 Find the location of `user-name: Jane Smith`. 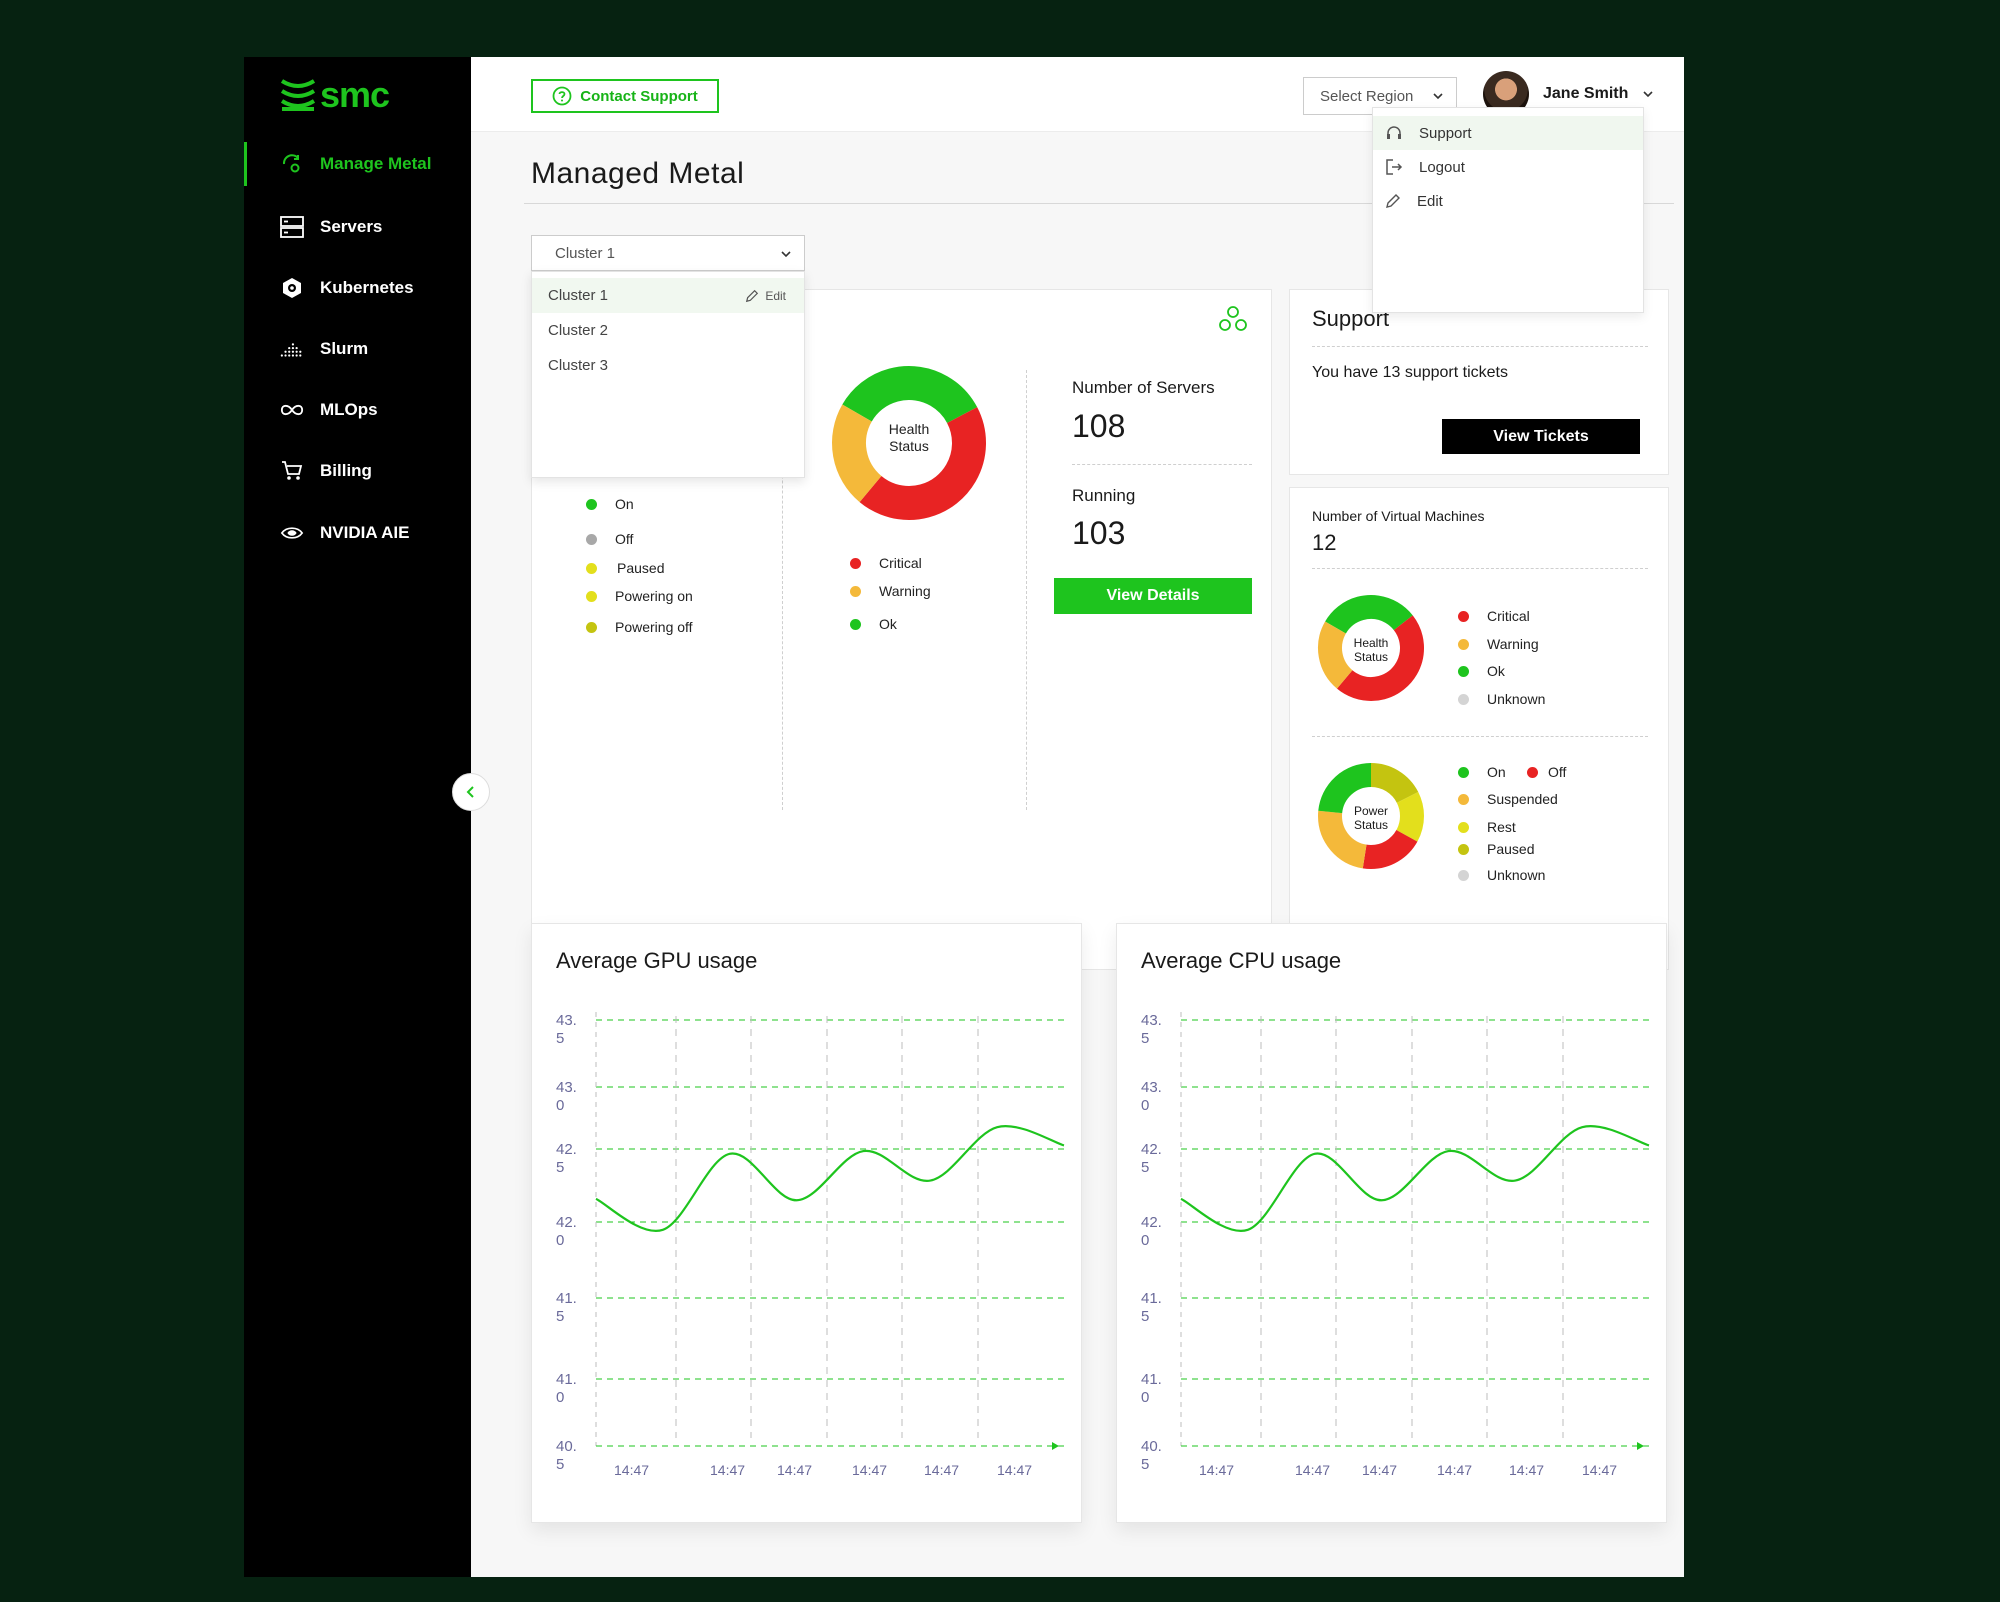

user-name: Jane Smith is located at coordinates (1586, 93).